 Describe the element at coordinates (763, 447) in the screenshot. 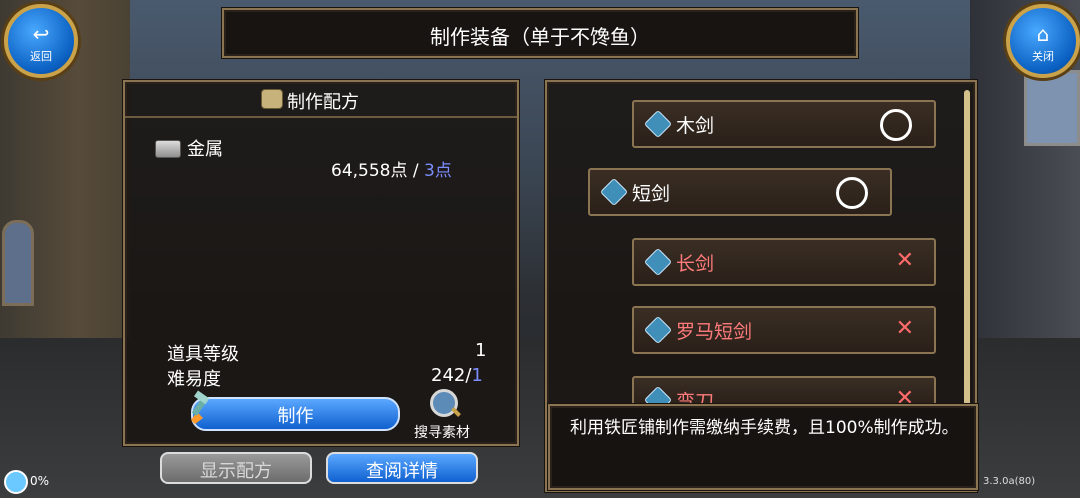

I see `description-box: 利用铁匠铺制作需缴纳手续费，且100%制作成功。` at that location.